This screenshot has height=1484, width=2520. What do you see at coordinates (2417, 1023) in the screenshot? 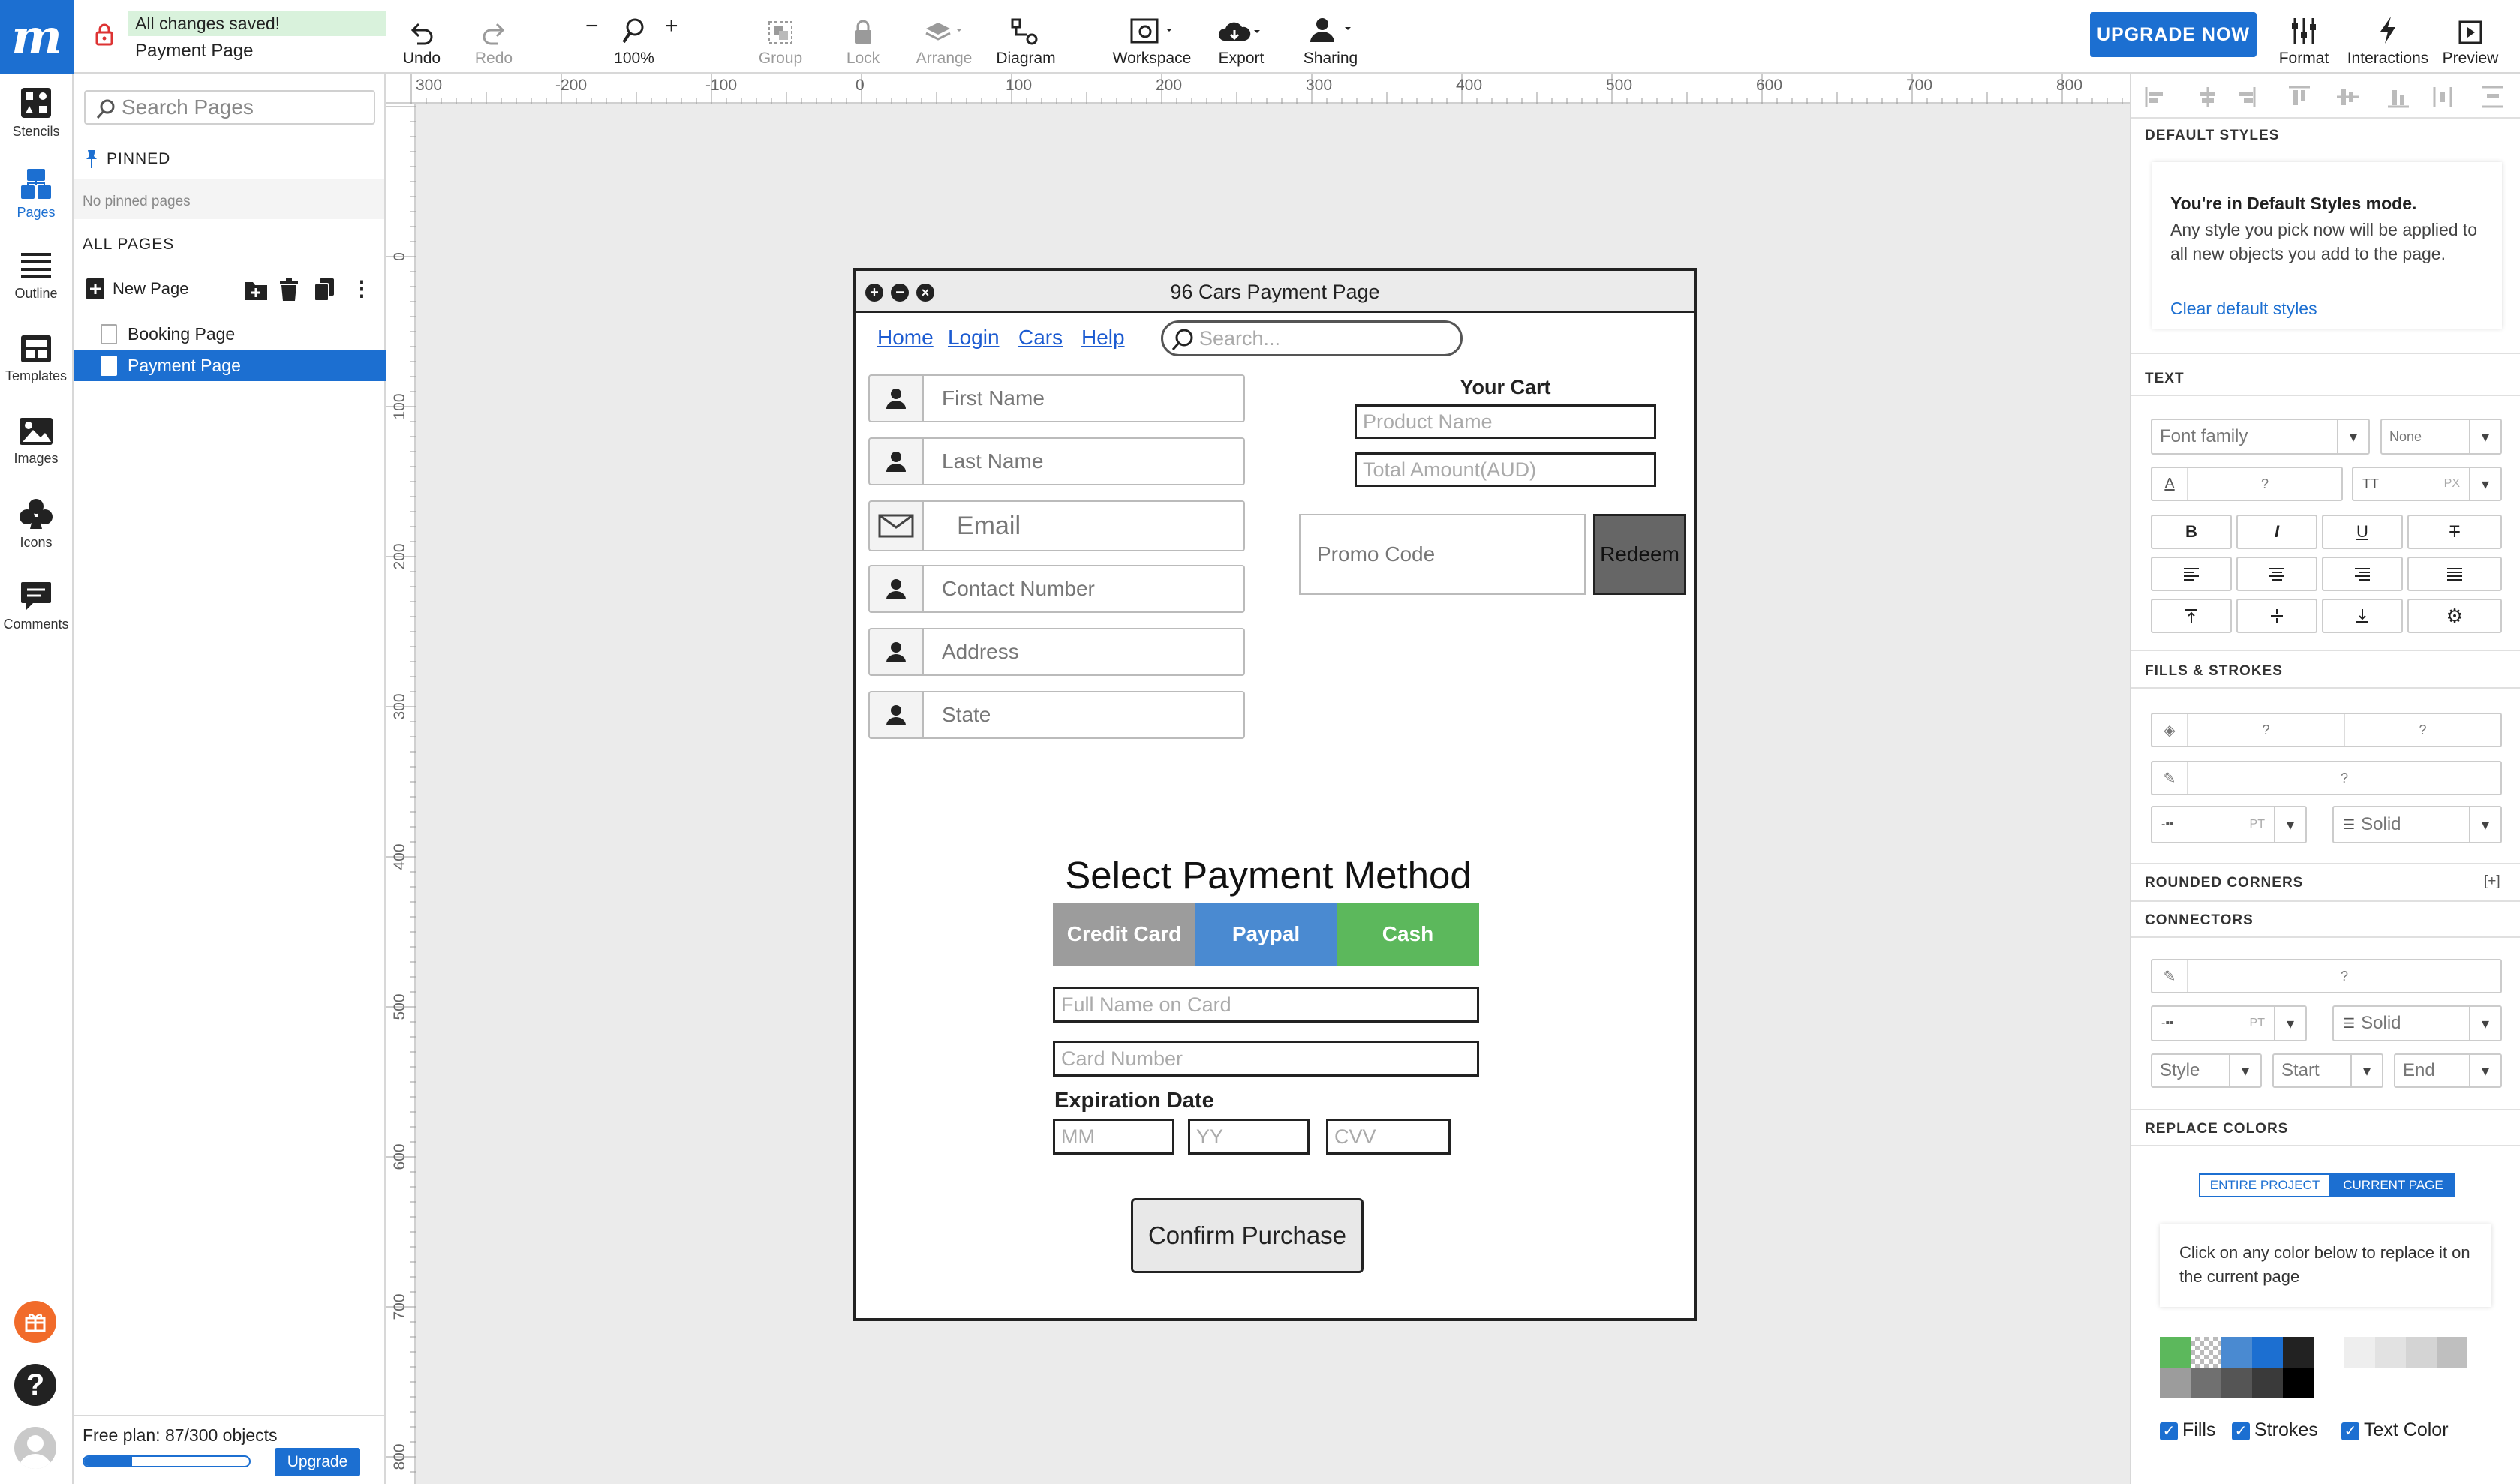
I see `connector-style-select: ☰ Solid ▾` at bounding box center [2417, 1023].